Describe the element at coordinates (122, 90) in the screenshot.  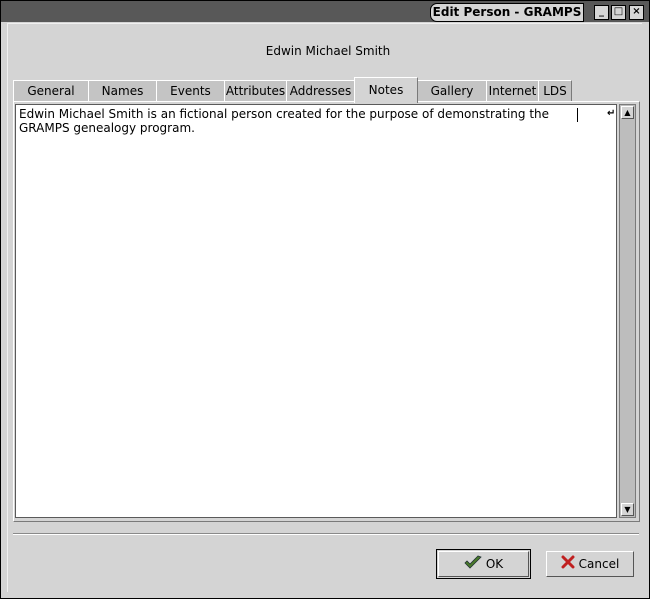
I see `tab-names: Names` at that location.